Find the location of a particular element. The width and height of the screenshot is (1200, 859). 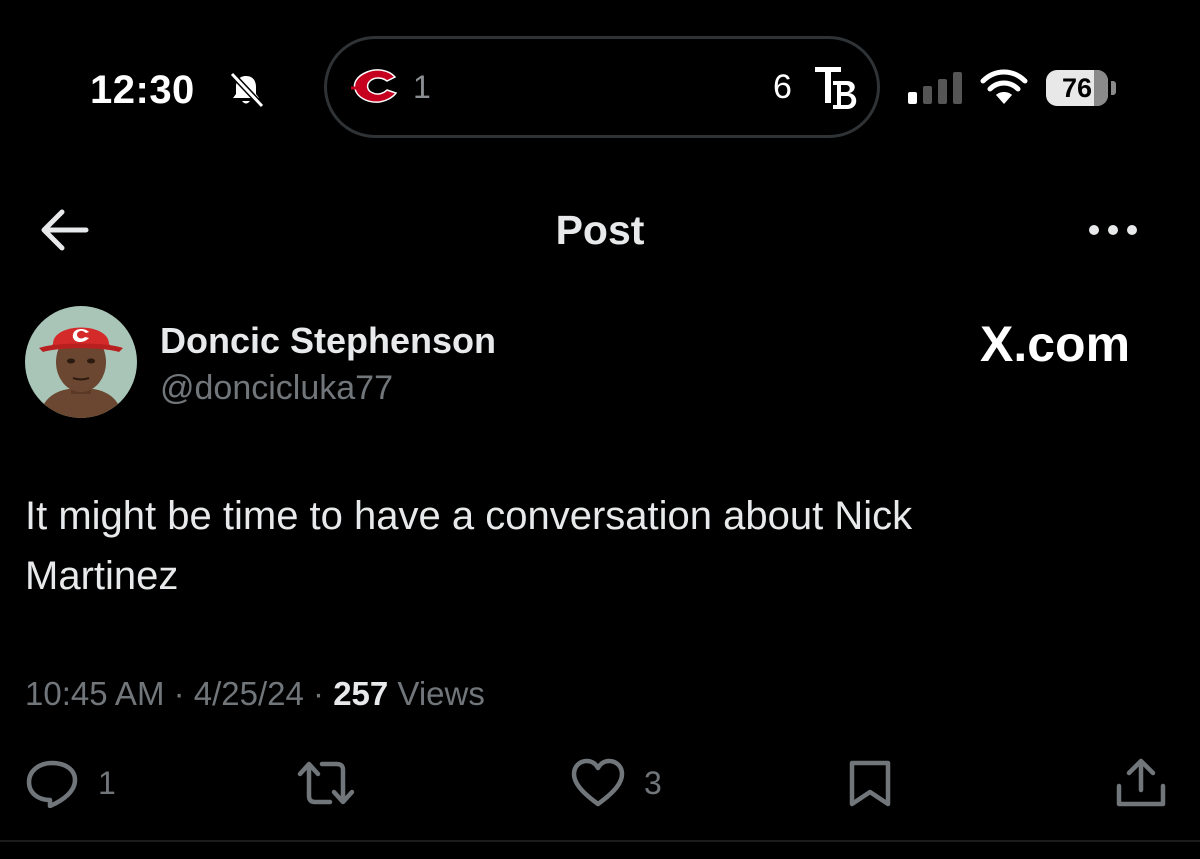

home-score: 6 is located at coordinates (782, 87).